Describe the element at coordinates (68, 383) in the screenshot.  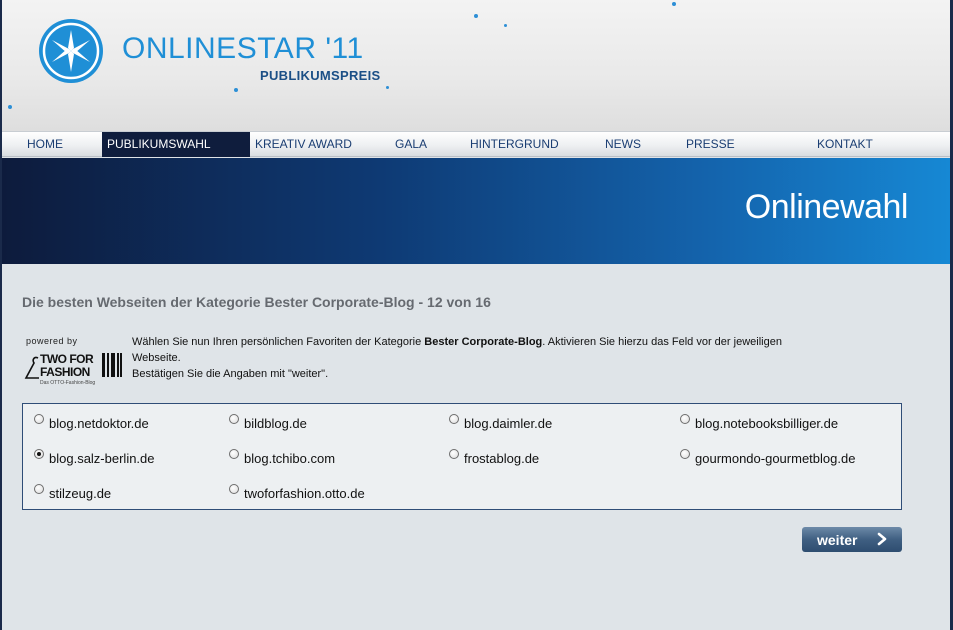
I see `logo-tagline: Das OTTO-Fashion-Blog` at that location.